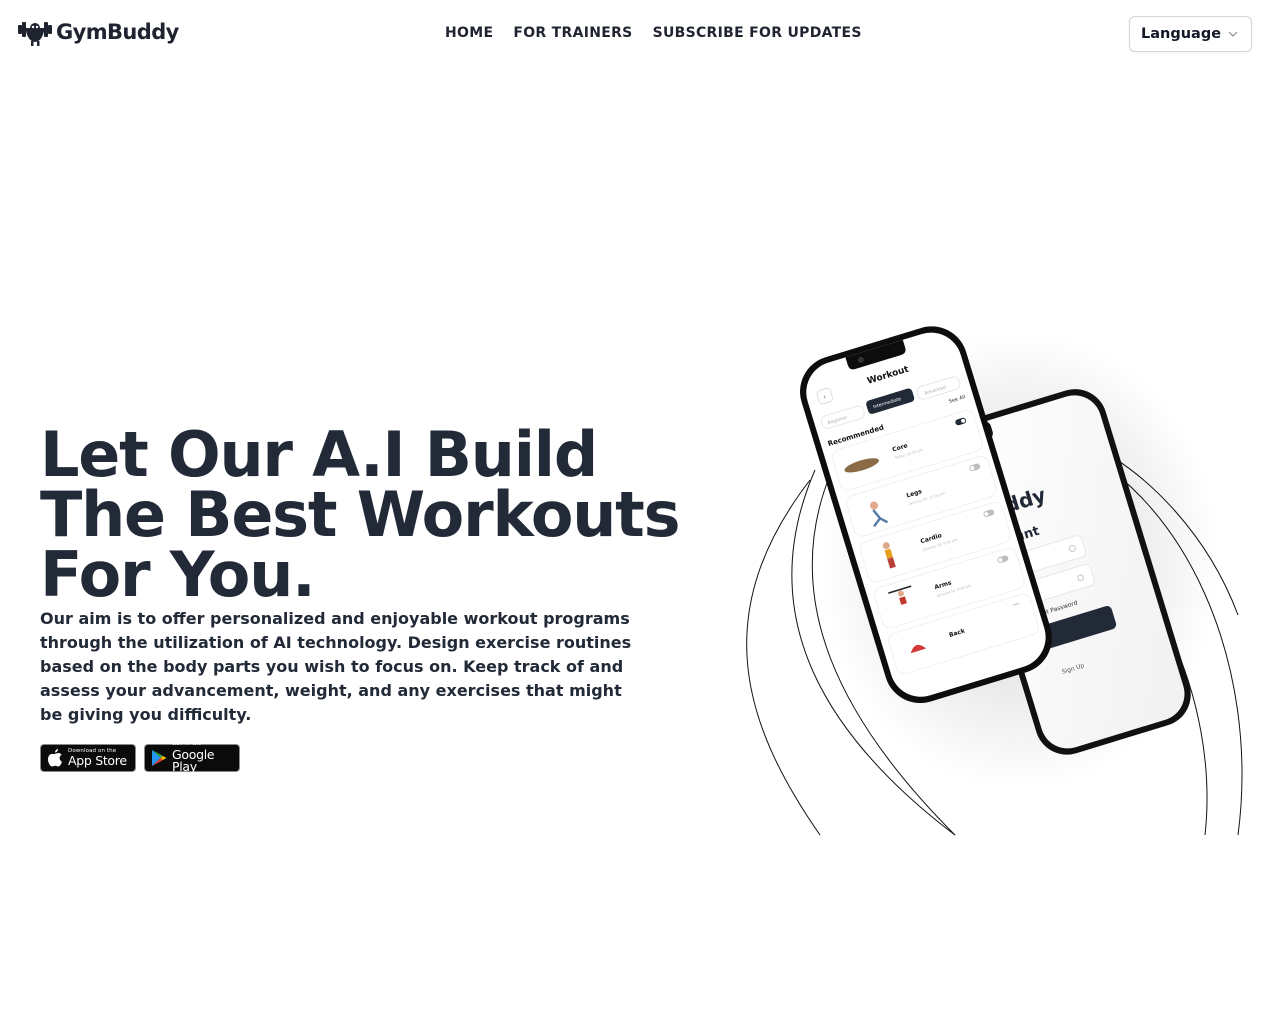 The width and height of the screenshot is (1280, 1024). I want to click on logo-text: GymBuddy, so click(117, 32).